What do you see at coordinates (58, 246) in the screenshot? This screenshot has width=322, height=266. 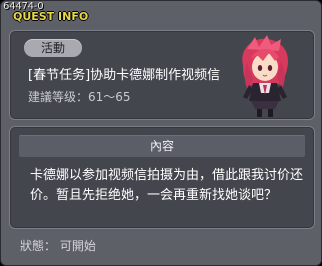 I see `quest-status: 狀態： 可開始` at bounding box center [58, 246].